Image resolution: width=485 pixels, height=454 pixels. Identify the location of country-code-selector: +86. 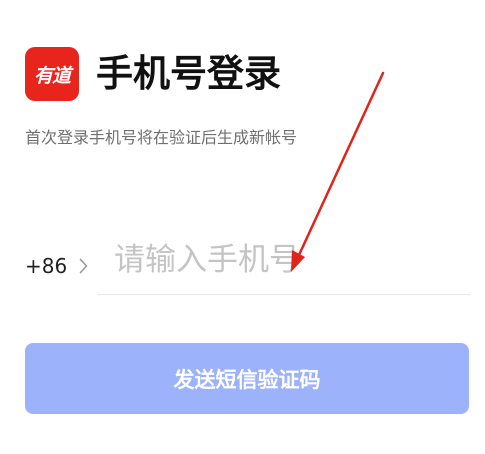
(56, 266).